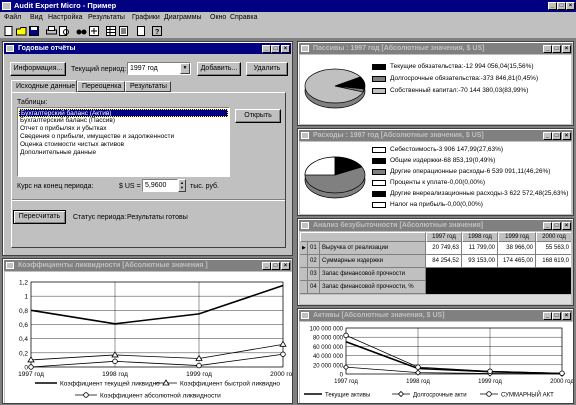 This screenshot has width=576, height=405. Describe the element at coordinates (123, 113) in the screenshot. I see `tables-list-item-selected: Бухгалтерский баланс (Актив)` at that location.